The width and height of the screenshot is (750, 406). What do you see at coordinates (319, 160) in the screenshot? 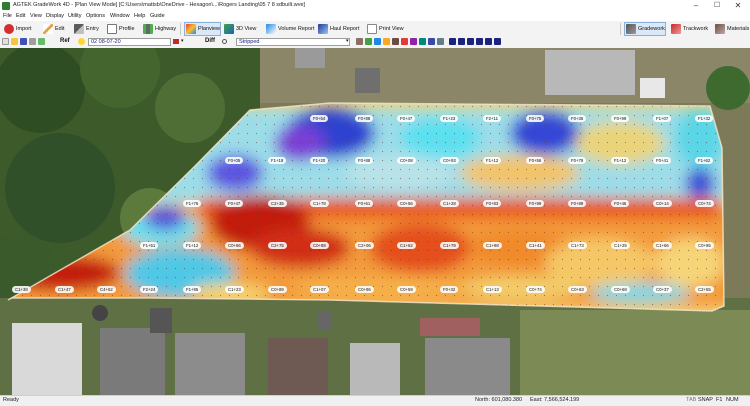
I see `grid-point-label: F1+20` at bounding box center [319, 160].